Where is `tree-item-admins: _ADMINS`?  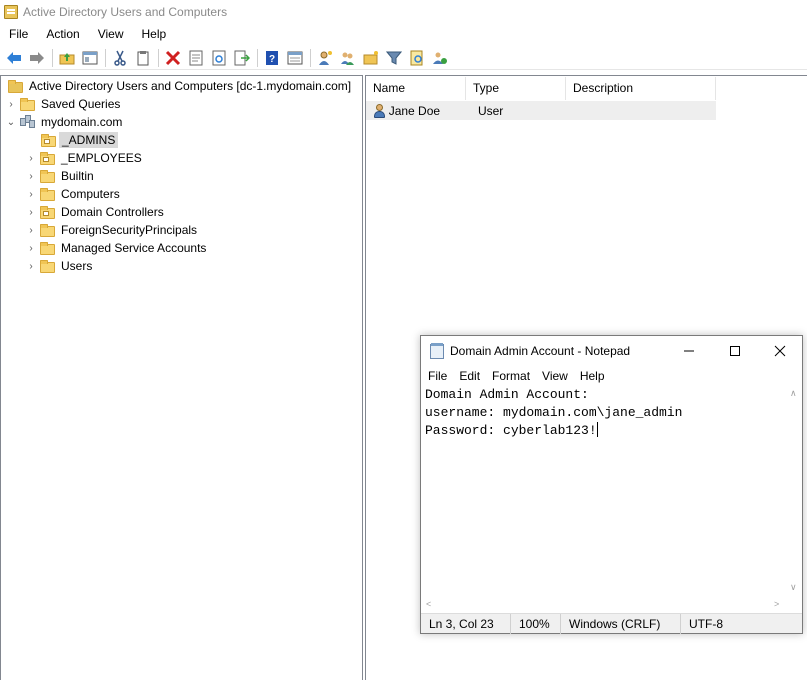
tree-item-admins: _ADMINS is located at coordinates (78, 140).